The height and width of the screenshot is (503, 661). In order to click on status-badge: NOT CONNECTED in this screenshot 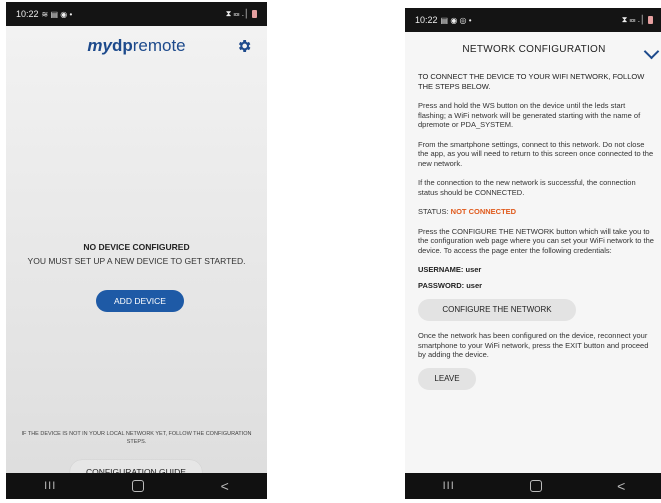, I will do `click(483, 211)`.